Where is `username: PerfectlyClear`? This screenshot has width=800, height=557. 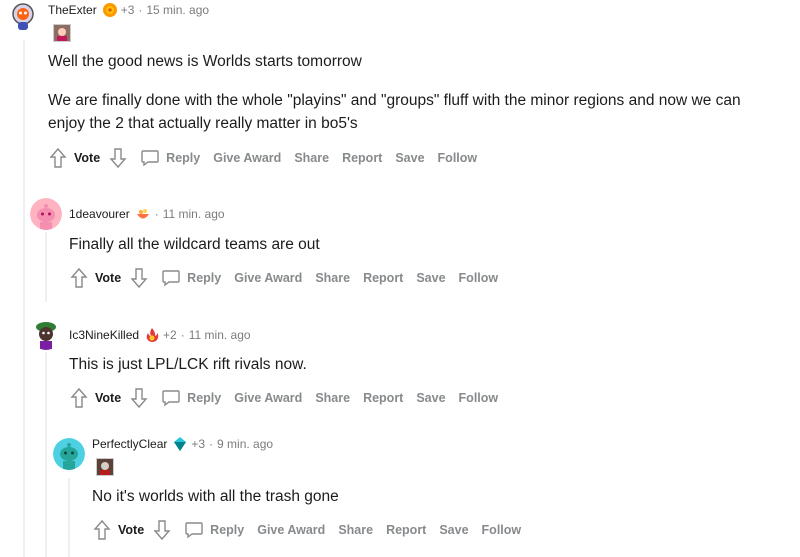 username: PerfectlyClear is located at coordinates (129, 444).